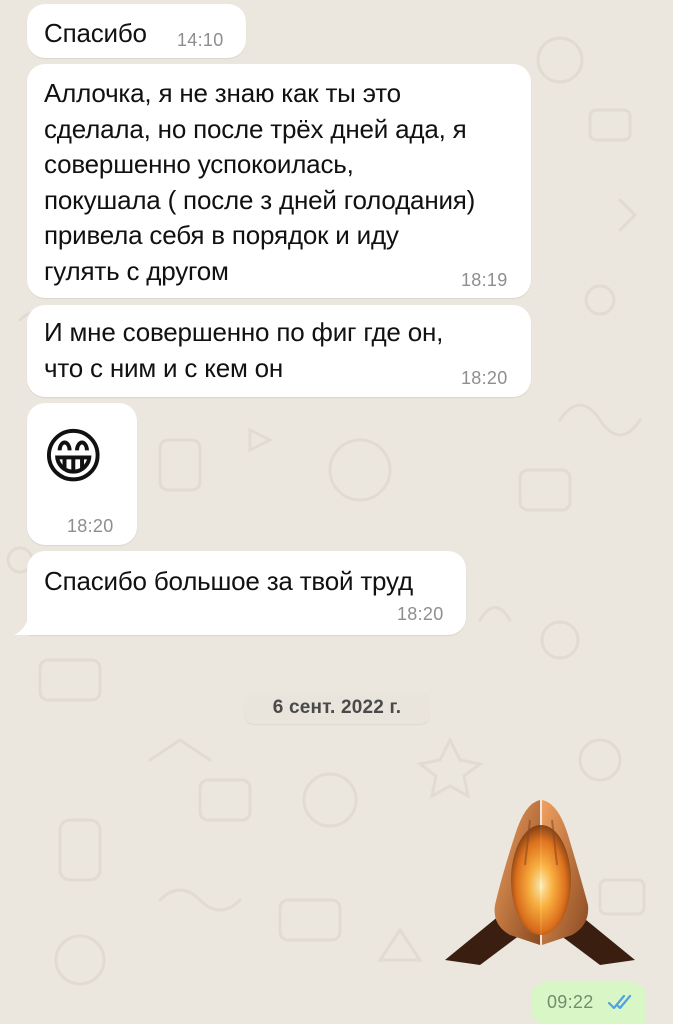 Image resolution: width=673 pixels, height=1024 pixels. Describe the element at coordinates (337, 708) in the screenshot. I see `date-separator: 6 сент. 2022 г.` at that location.